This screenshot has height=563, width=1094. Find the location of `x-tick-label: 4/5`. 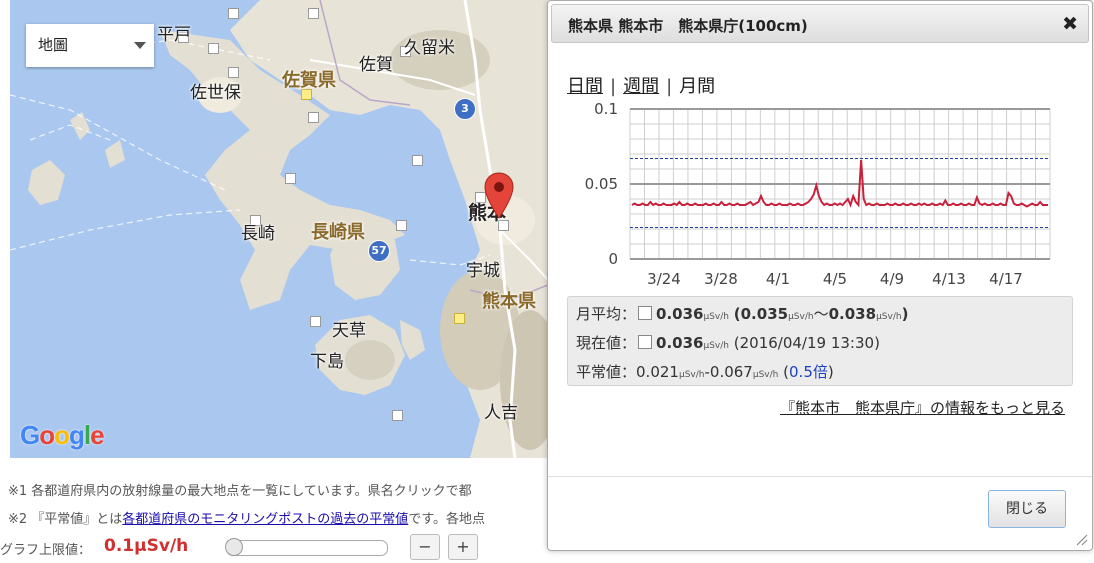

x-tick-label: 4/5 is located at coordinates (835, 278).